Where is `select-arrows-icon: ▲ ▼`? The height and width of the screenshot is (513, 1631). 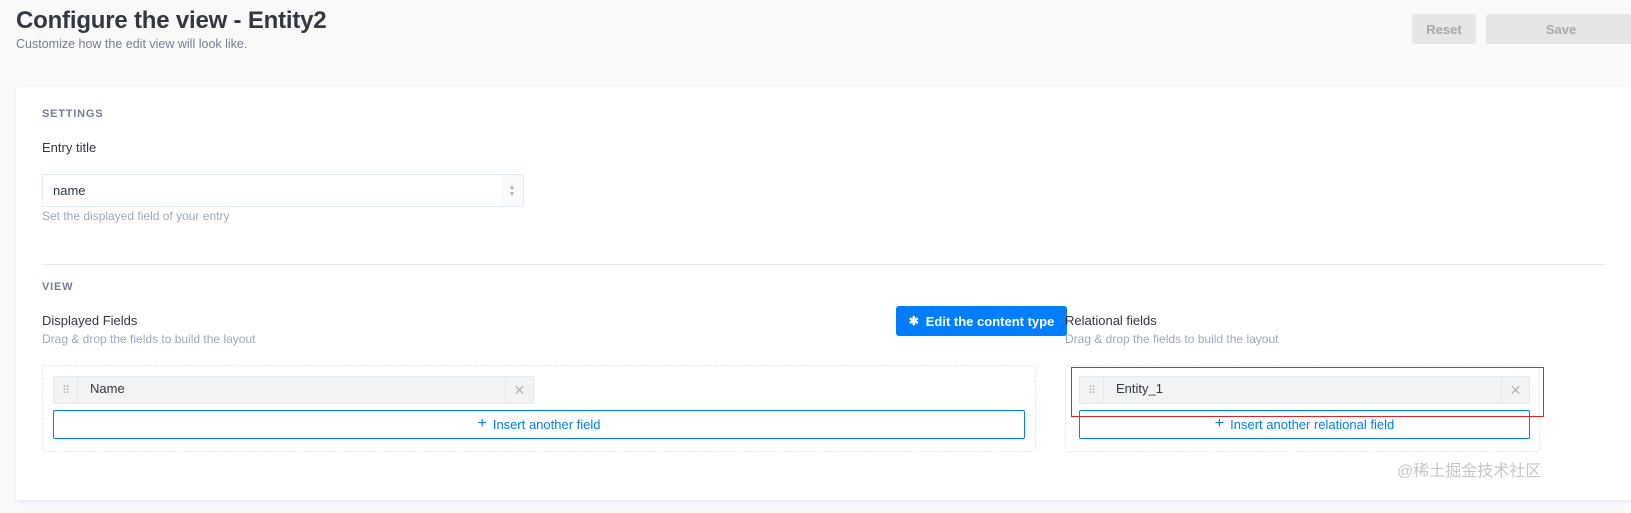 select-arrows-icon: ▲ ▼ is located at coordinates (512, 190).